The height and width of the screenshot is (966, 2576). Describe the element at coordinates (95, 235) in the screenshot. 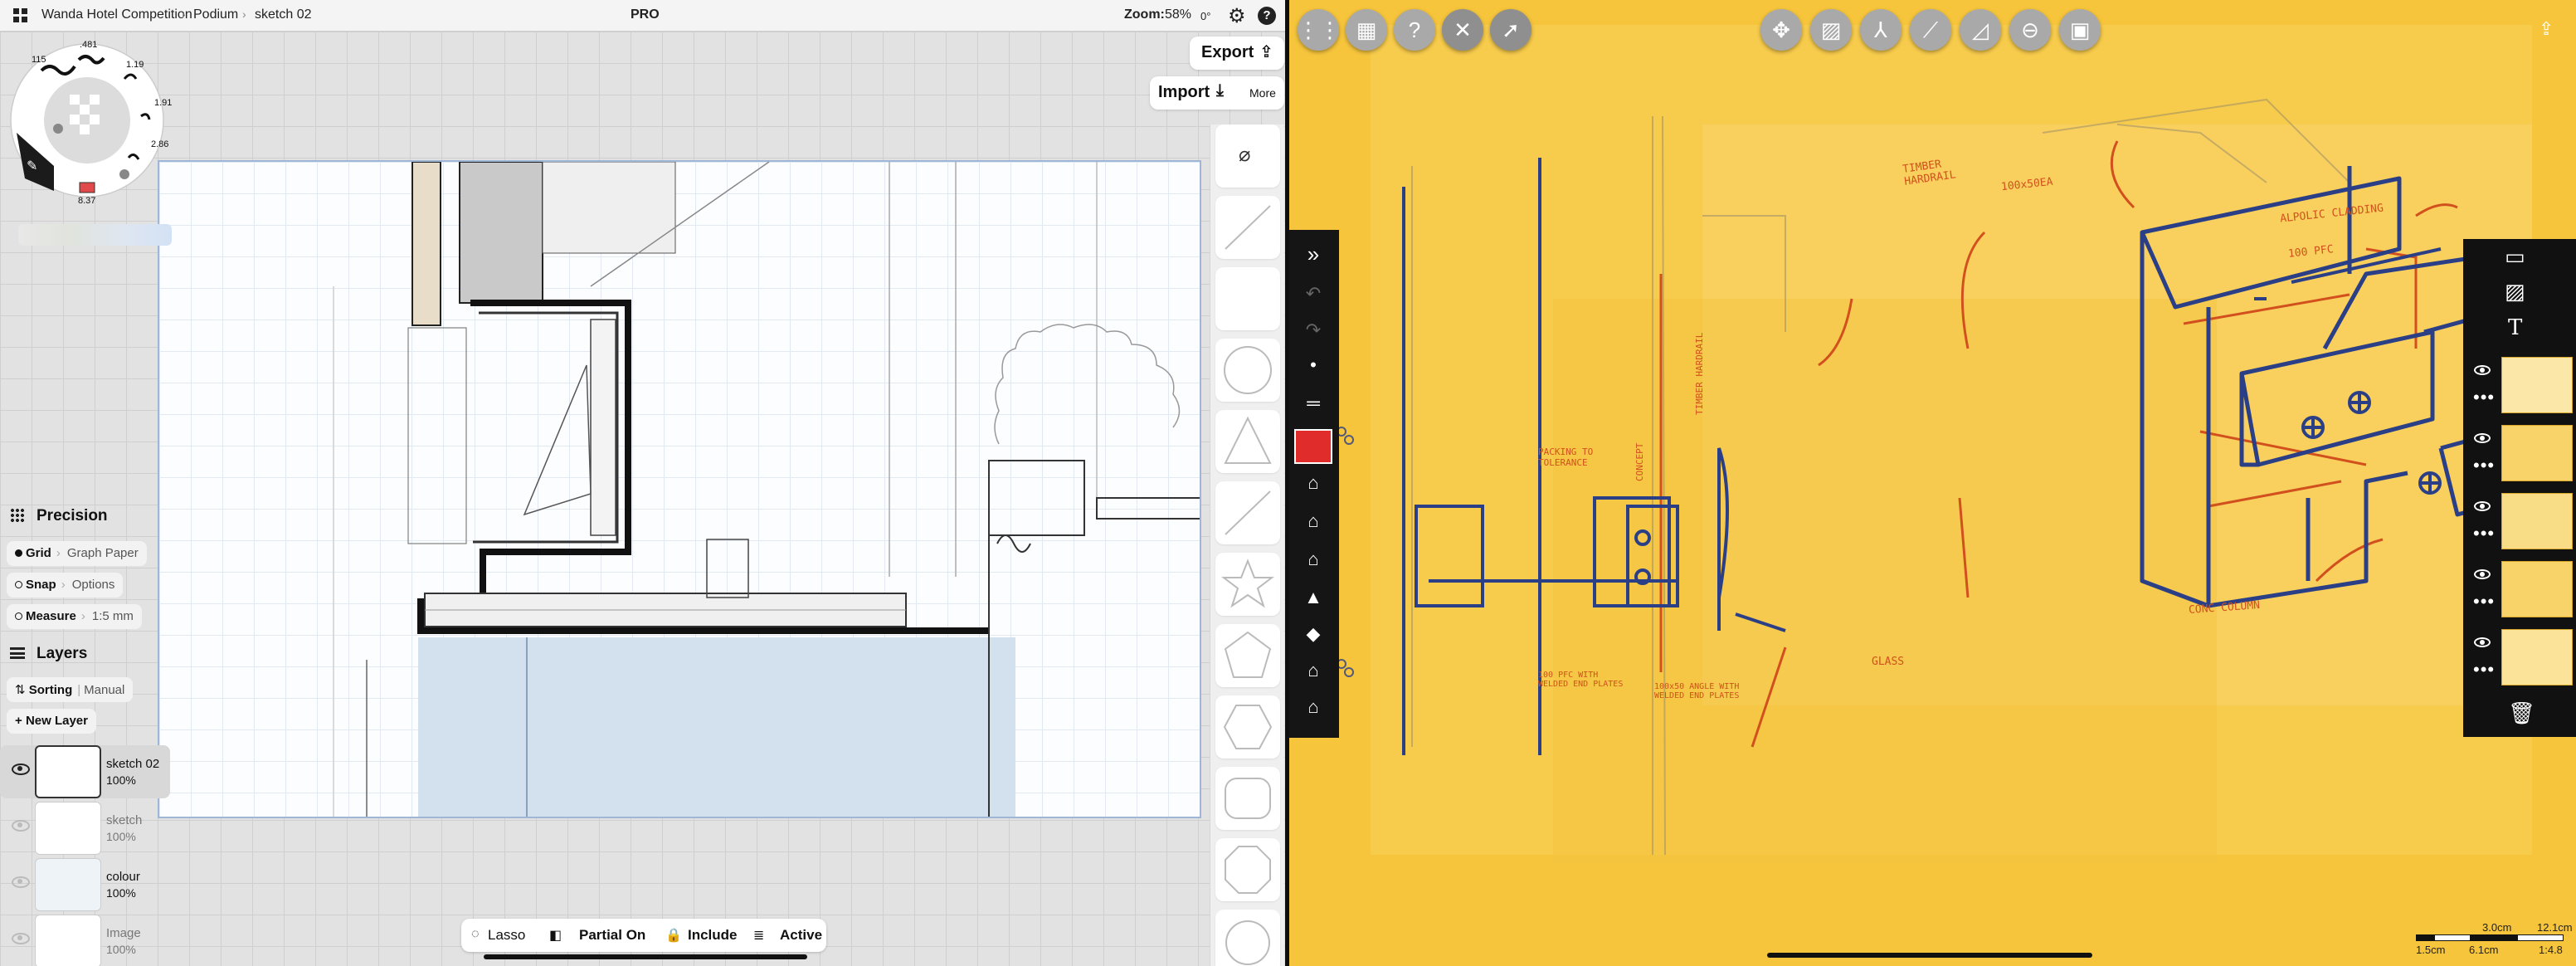

I see `color-swatches` at that location.